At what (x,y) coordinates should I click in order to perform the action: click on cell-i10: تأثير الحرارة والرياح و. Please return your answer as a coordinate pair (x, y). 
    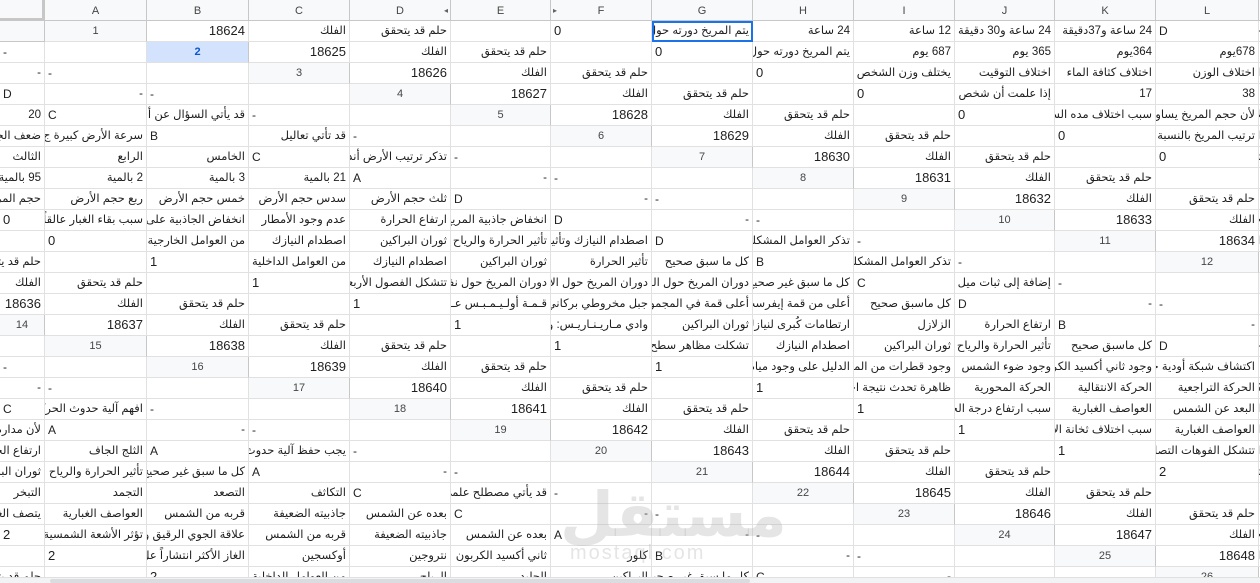
    Looking at the image, I should click on (501, 241).